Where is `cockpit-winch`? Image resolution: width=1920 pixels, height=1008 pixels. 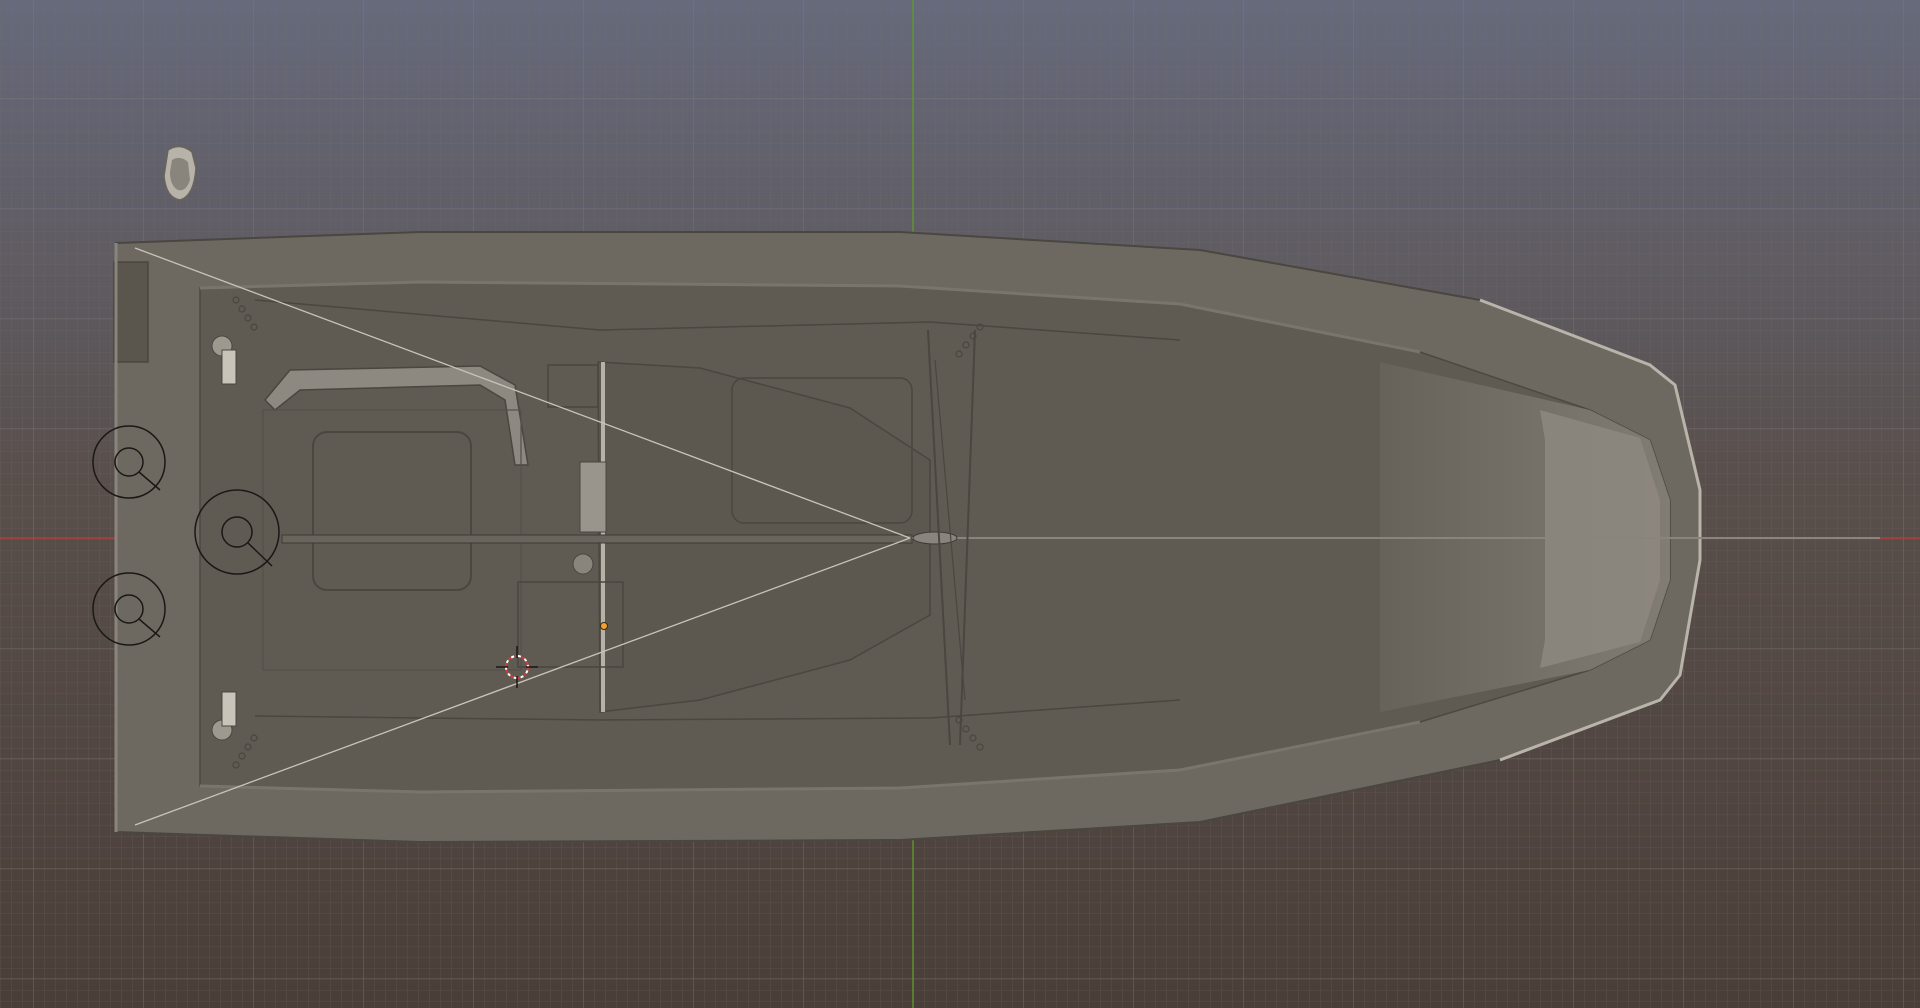
cockpit-winch is located at coordinates (583, 564).